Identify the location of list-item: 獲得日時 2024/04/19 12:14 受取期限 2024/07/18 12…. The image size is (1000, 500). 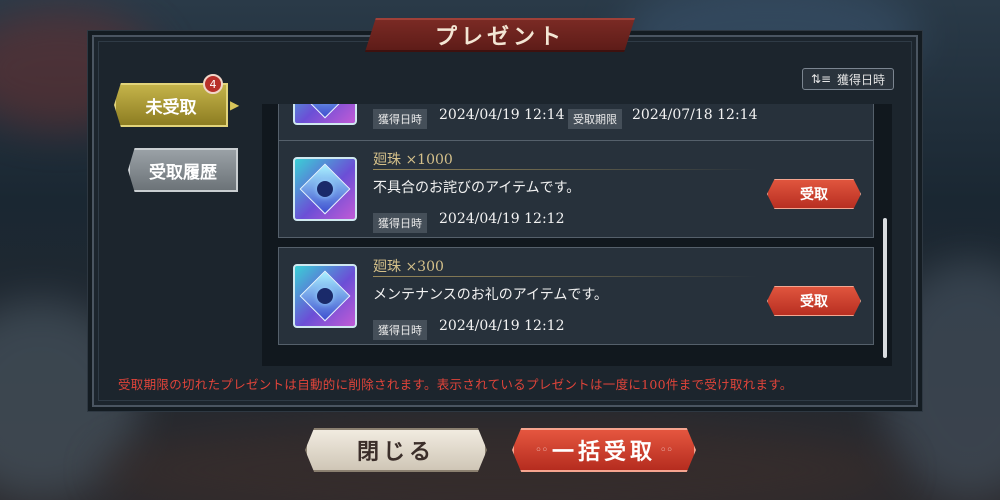
(576, 123).